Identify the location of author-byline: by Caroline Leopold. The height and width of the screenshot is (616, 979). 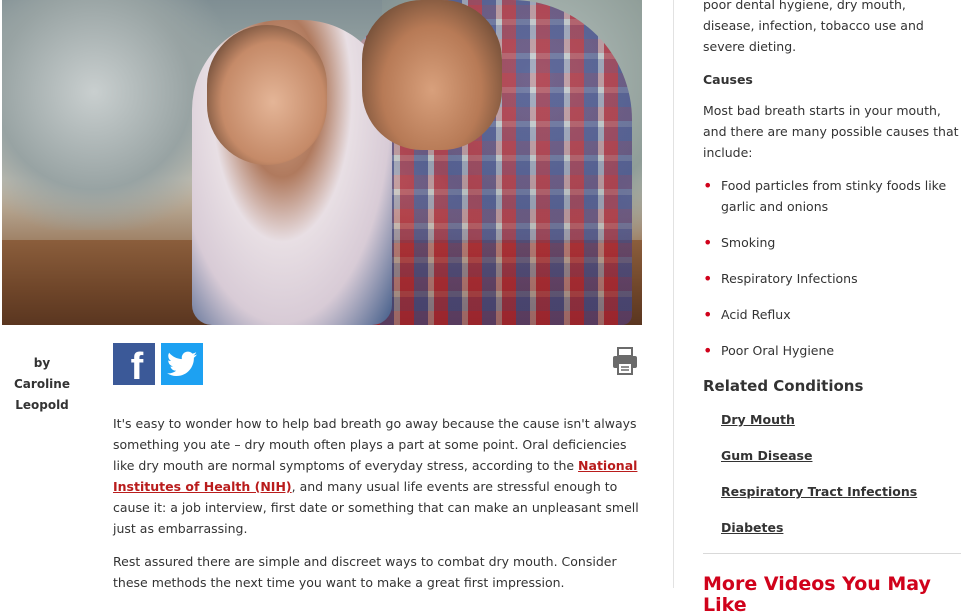
(42, 384).